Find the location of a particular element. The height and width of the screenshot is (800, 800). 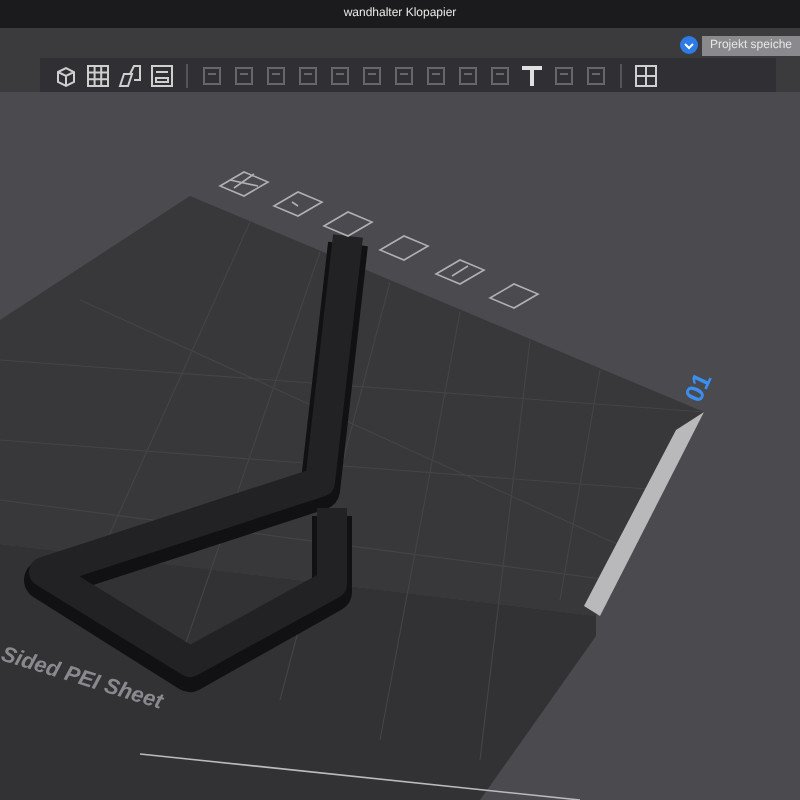

shapes-icon is located at coordinates (130, 75).